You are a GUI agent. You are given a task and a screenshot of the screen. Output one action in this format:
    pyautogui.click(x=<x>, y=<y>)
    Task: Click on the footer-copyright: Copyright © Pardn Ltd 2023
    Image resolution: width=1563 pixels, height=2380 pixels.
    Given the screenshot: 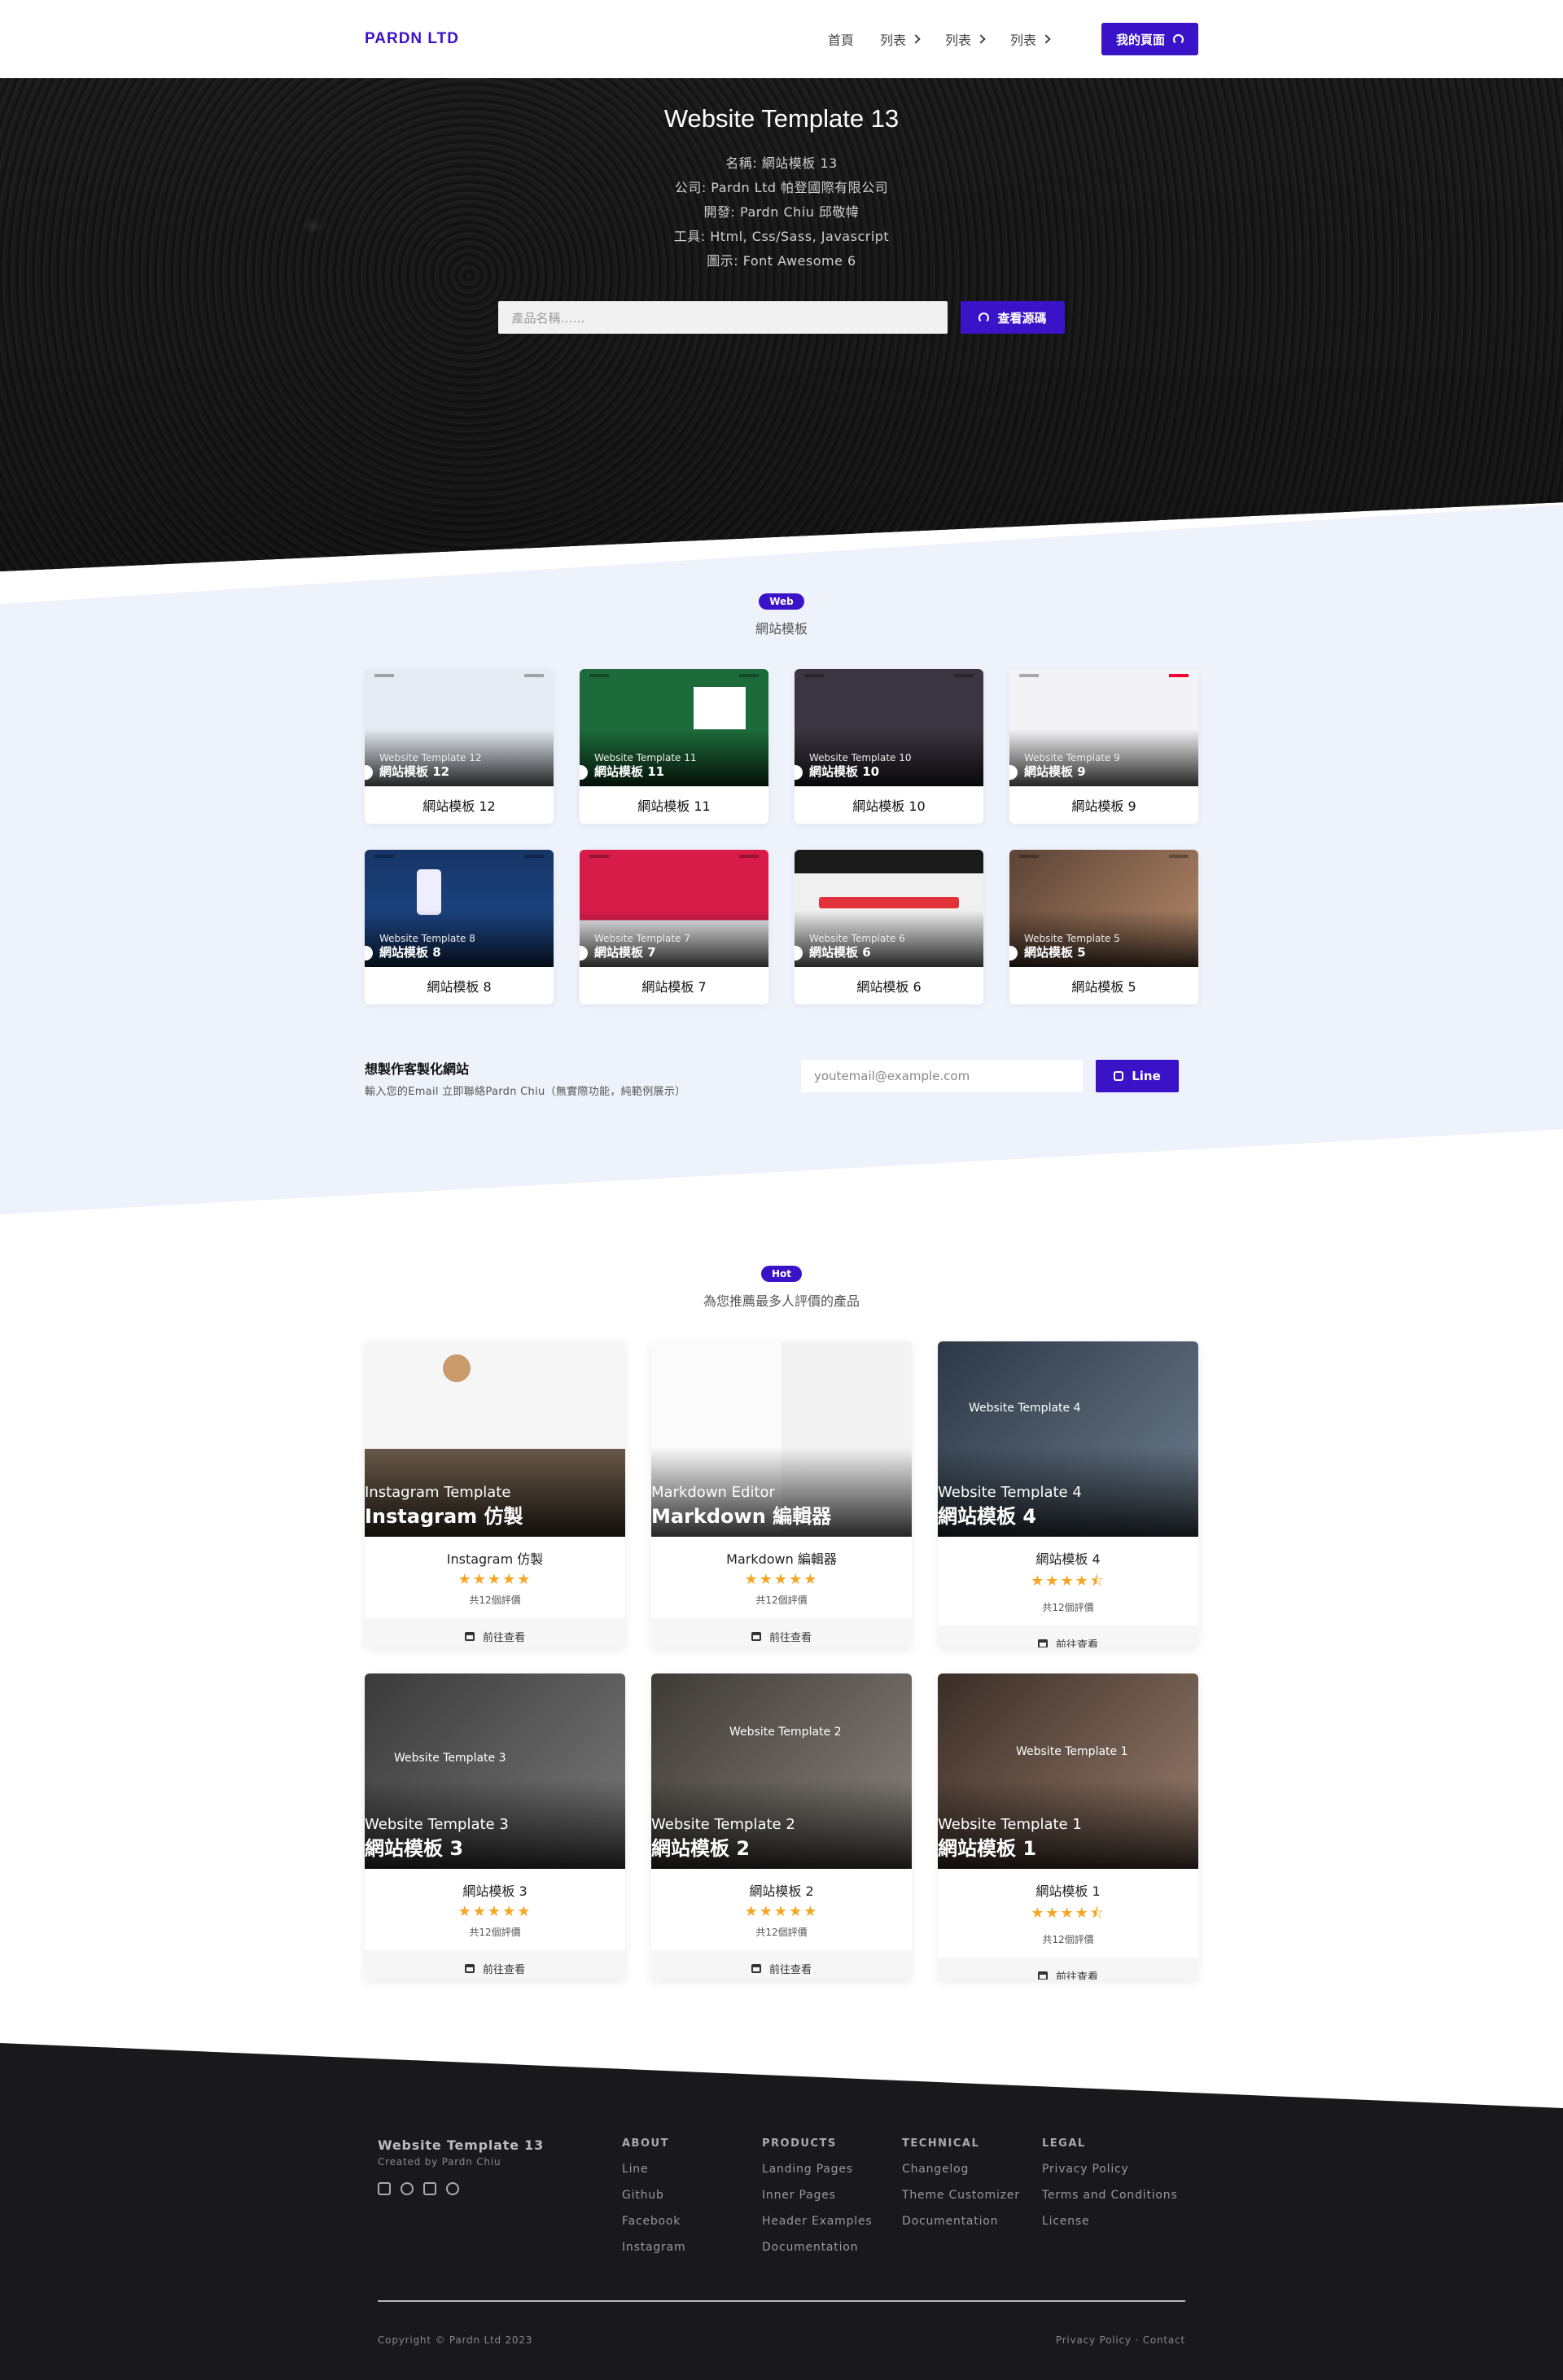 What is the action you would take?
    pyautogui.click(x=455, y=2340)
    